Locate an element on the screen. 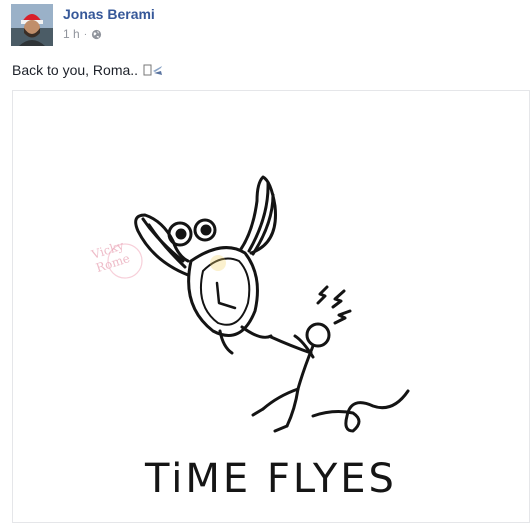 Image resolution: width=532 pixels, height=525 pixels. post-meta: 1 h · is located at coordinates (82, 34).